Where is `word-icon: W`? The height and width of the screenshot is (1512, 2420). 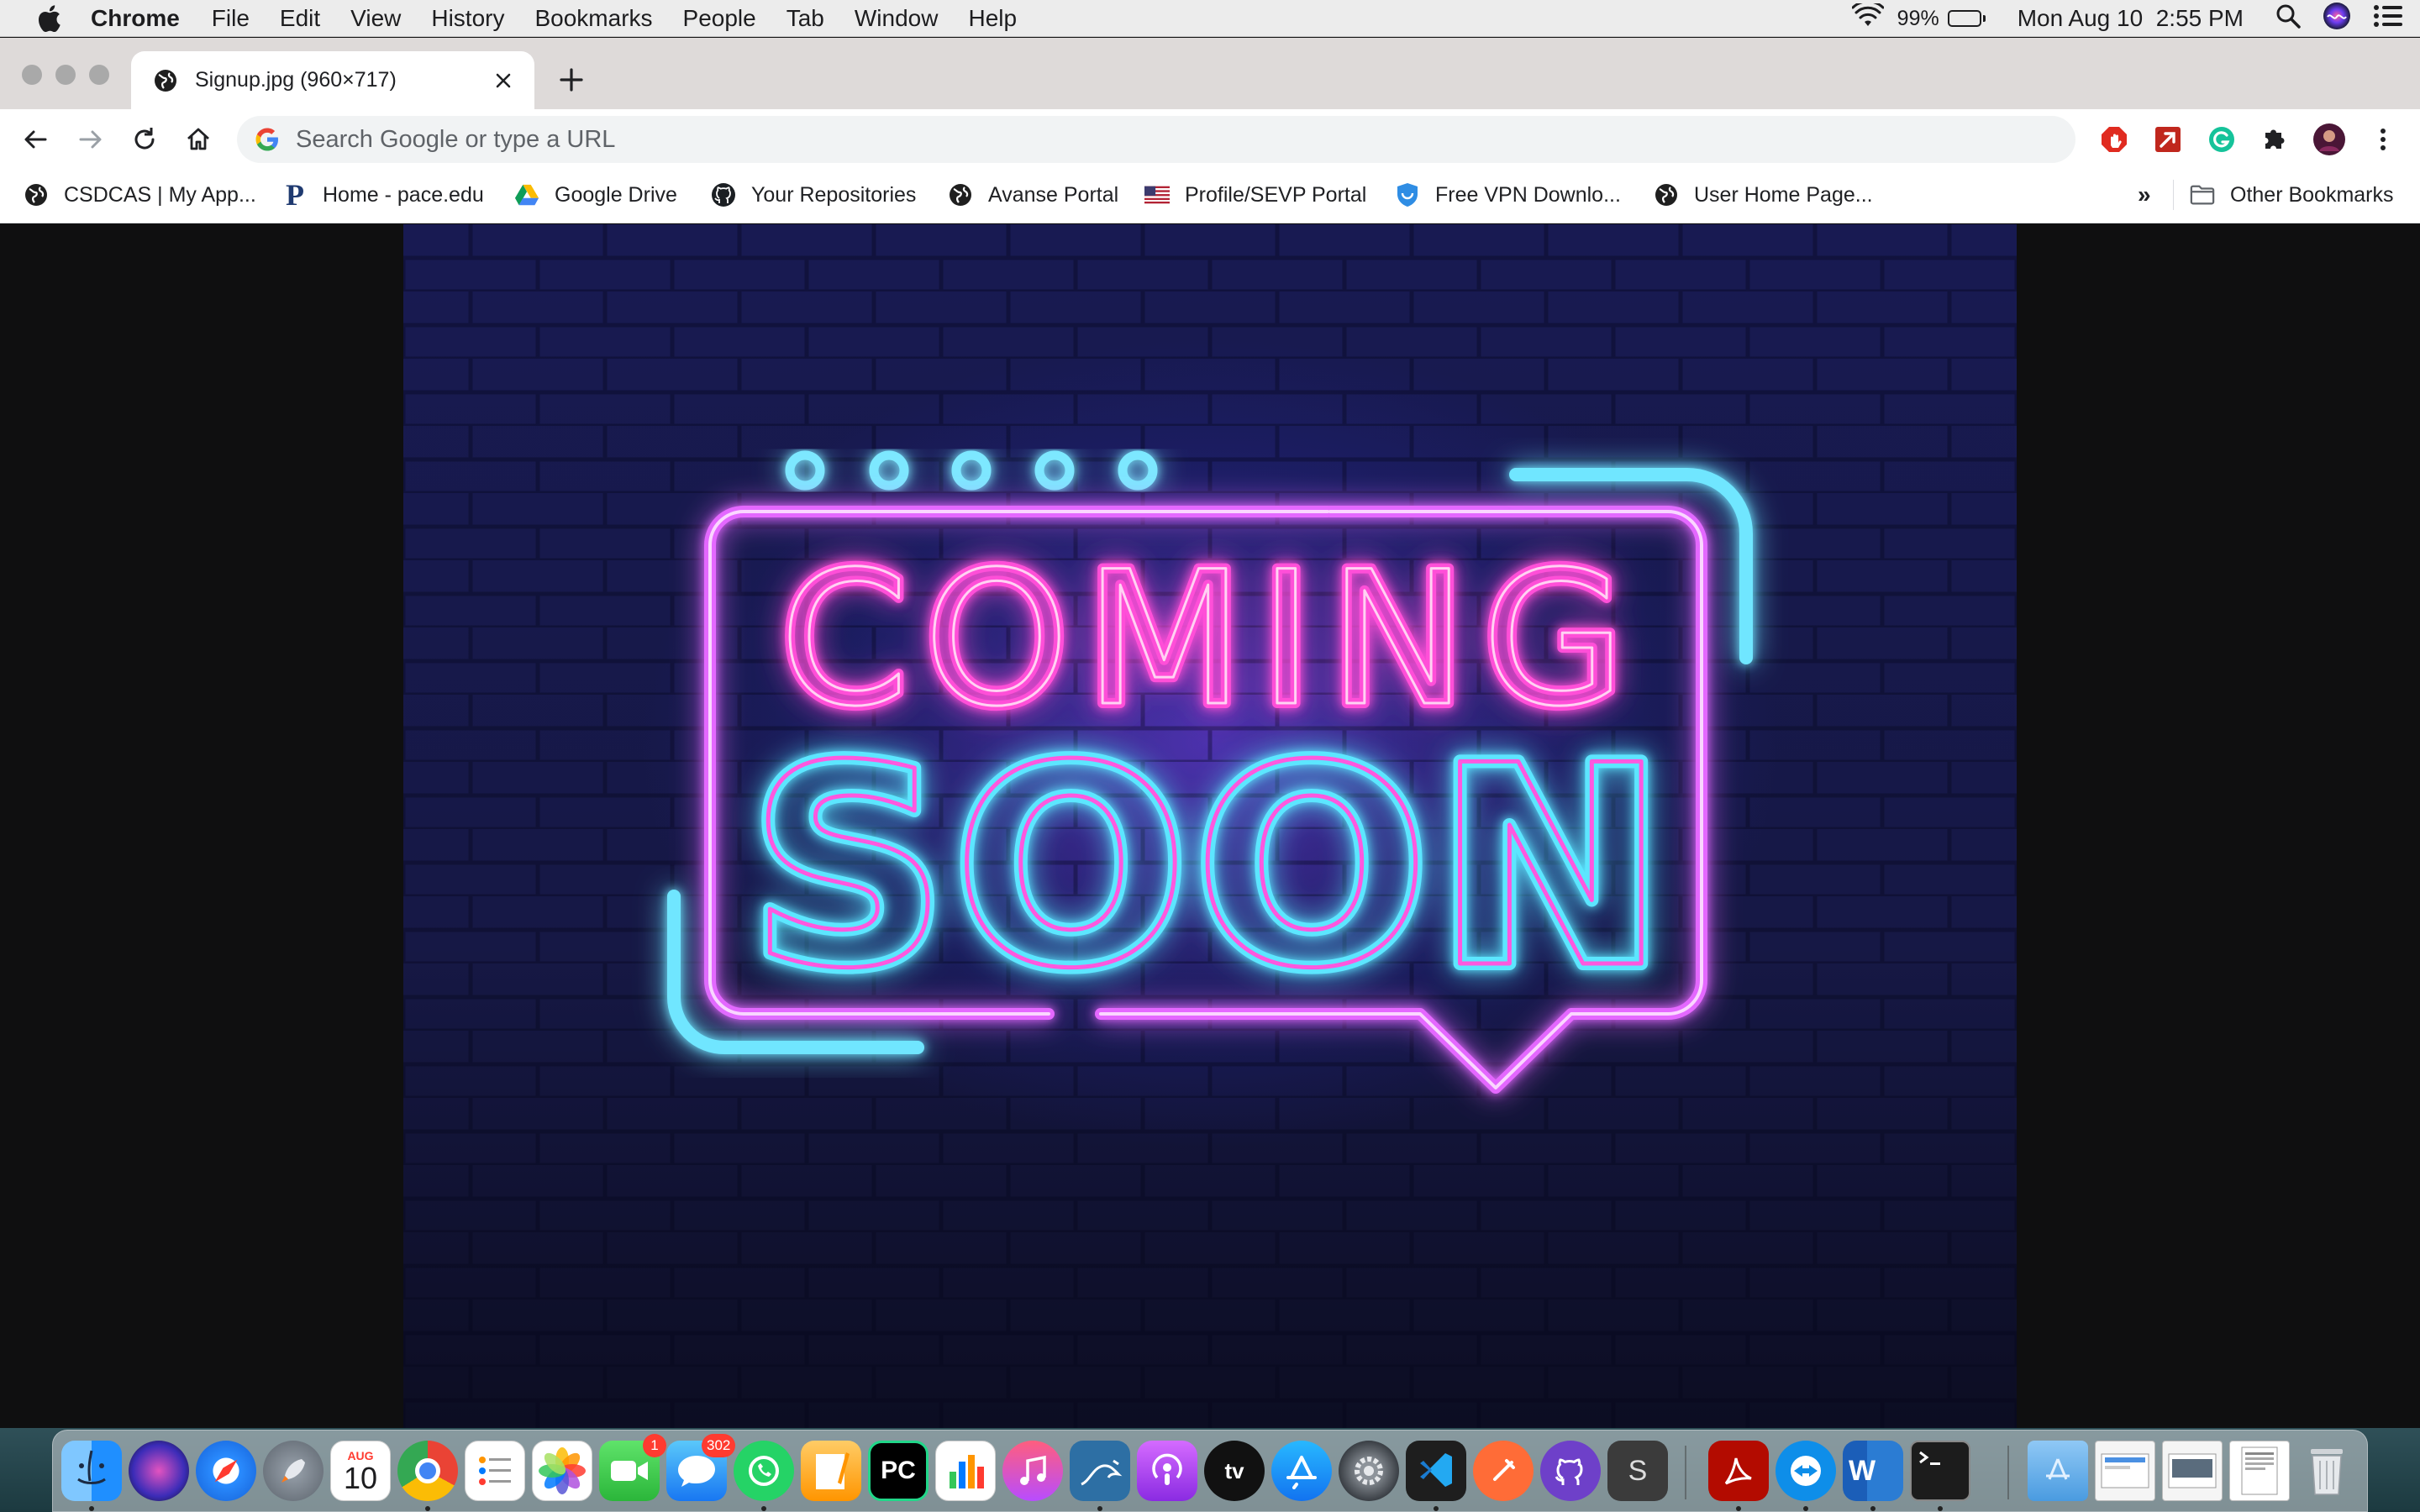 word-icon: W is located at coordinates (1873, 1471).